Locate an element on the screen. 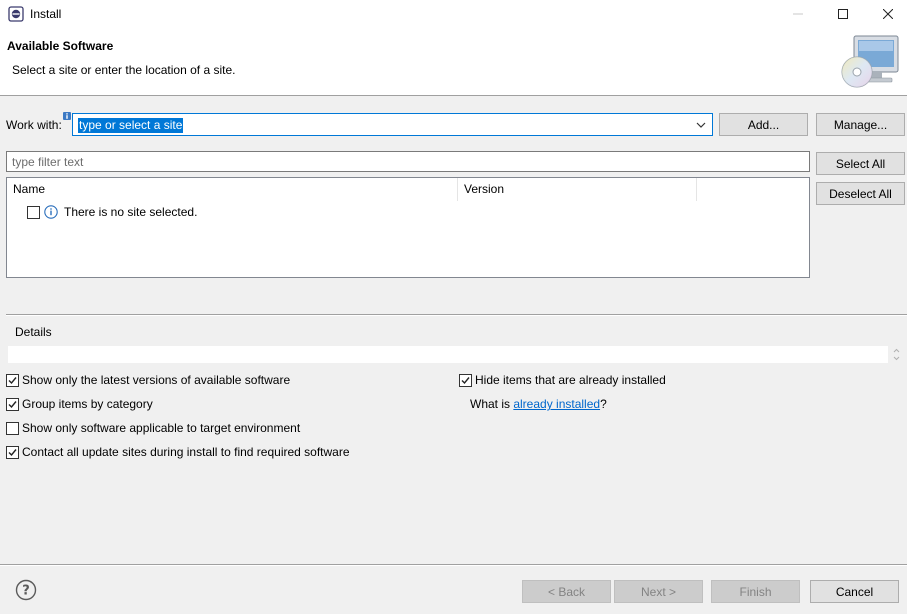 This screenshot has height=614, width=907. work-with-combo-text: type or select a site is located at coordinates (131, 125).